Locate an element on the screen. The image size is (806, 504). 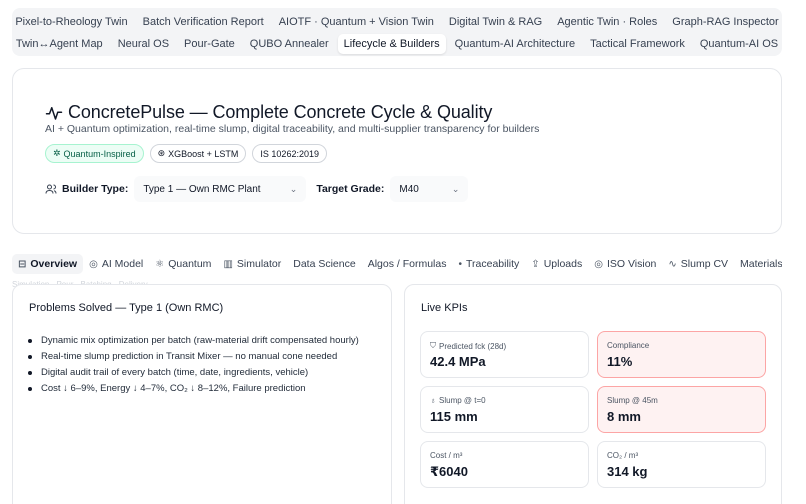
pulse-icon is located at coordinates (54, 113).